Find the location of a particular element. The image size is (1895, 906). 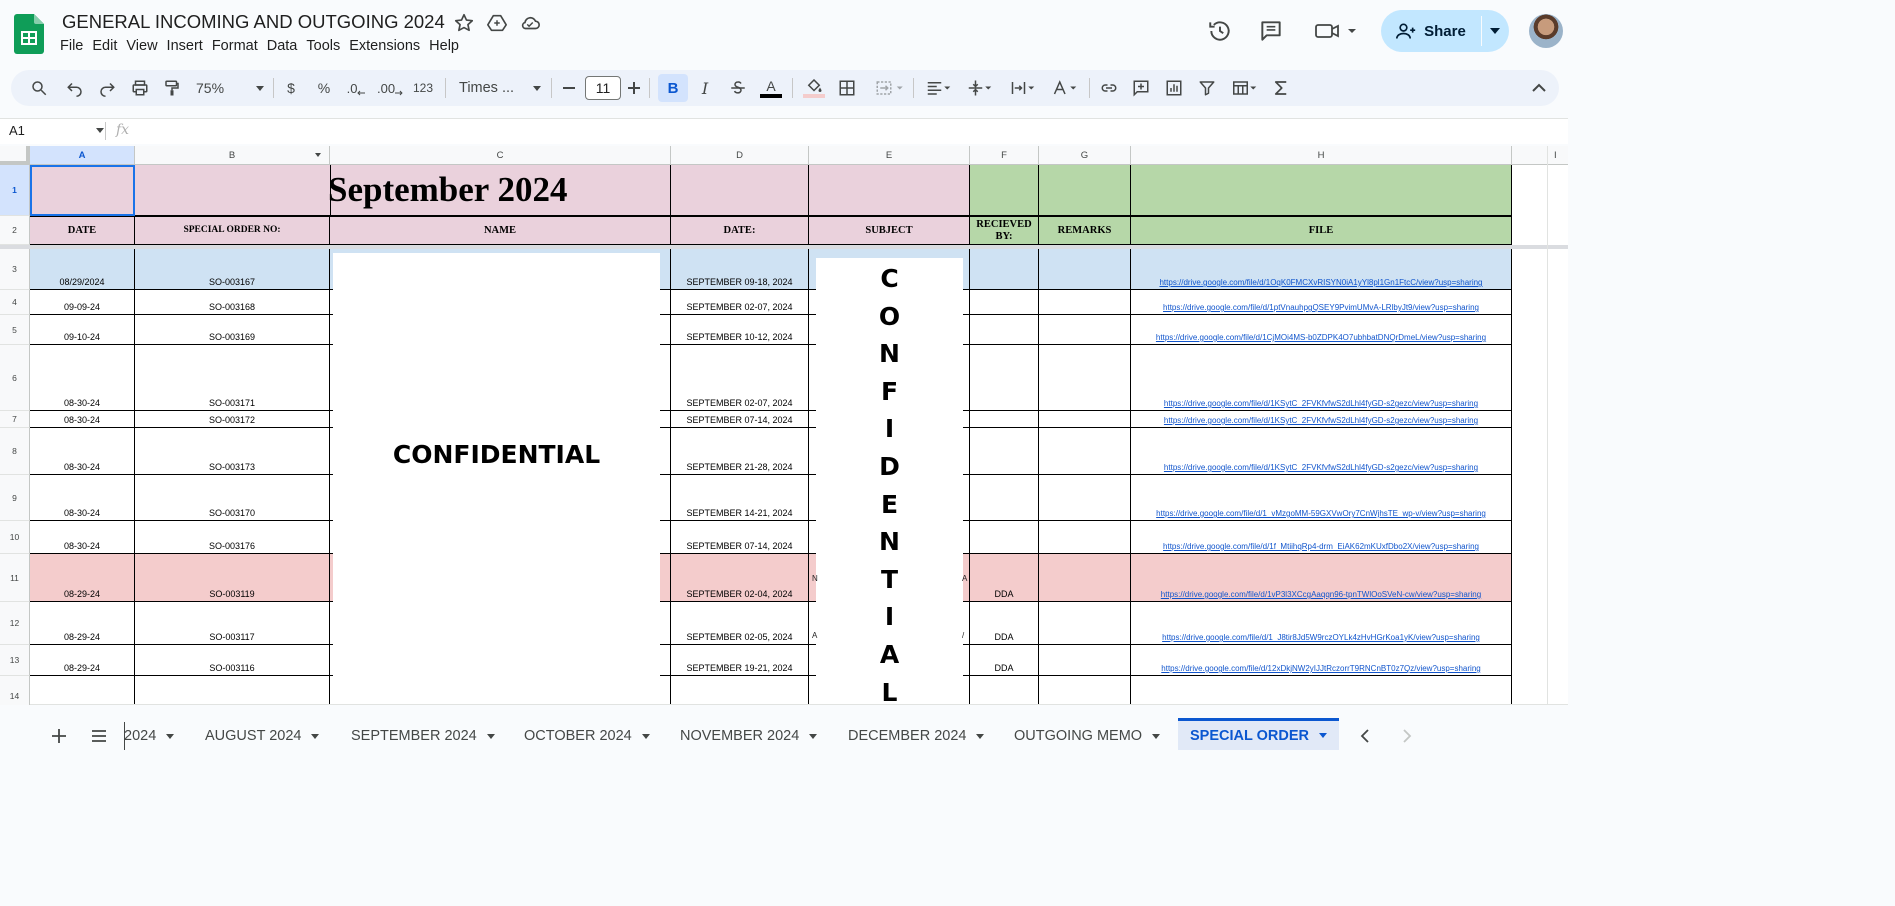

meet-icon is located at coordinates (1338, 31).